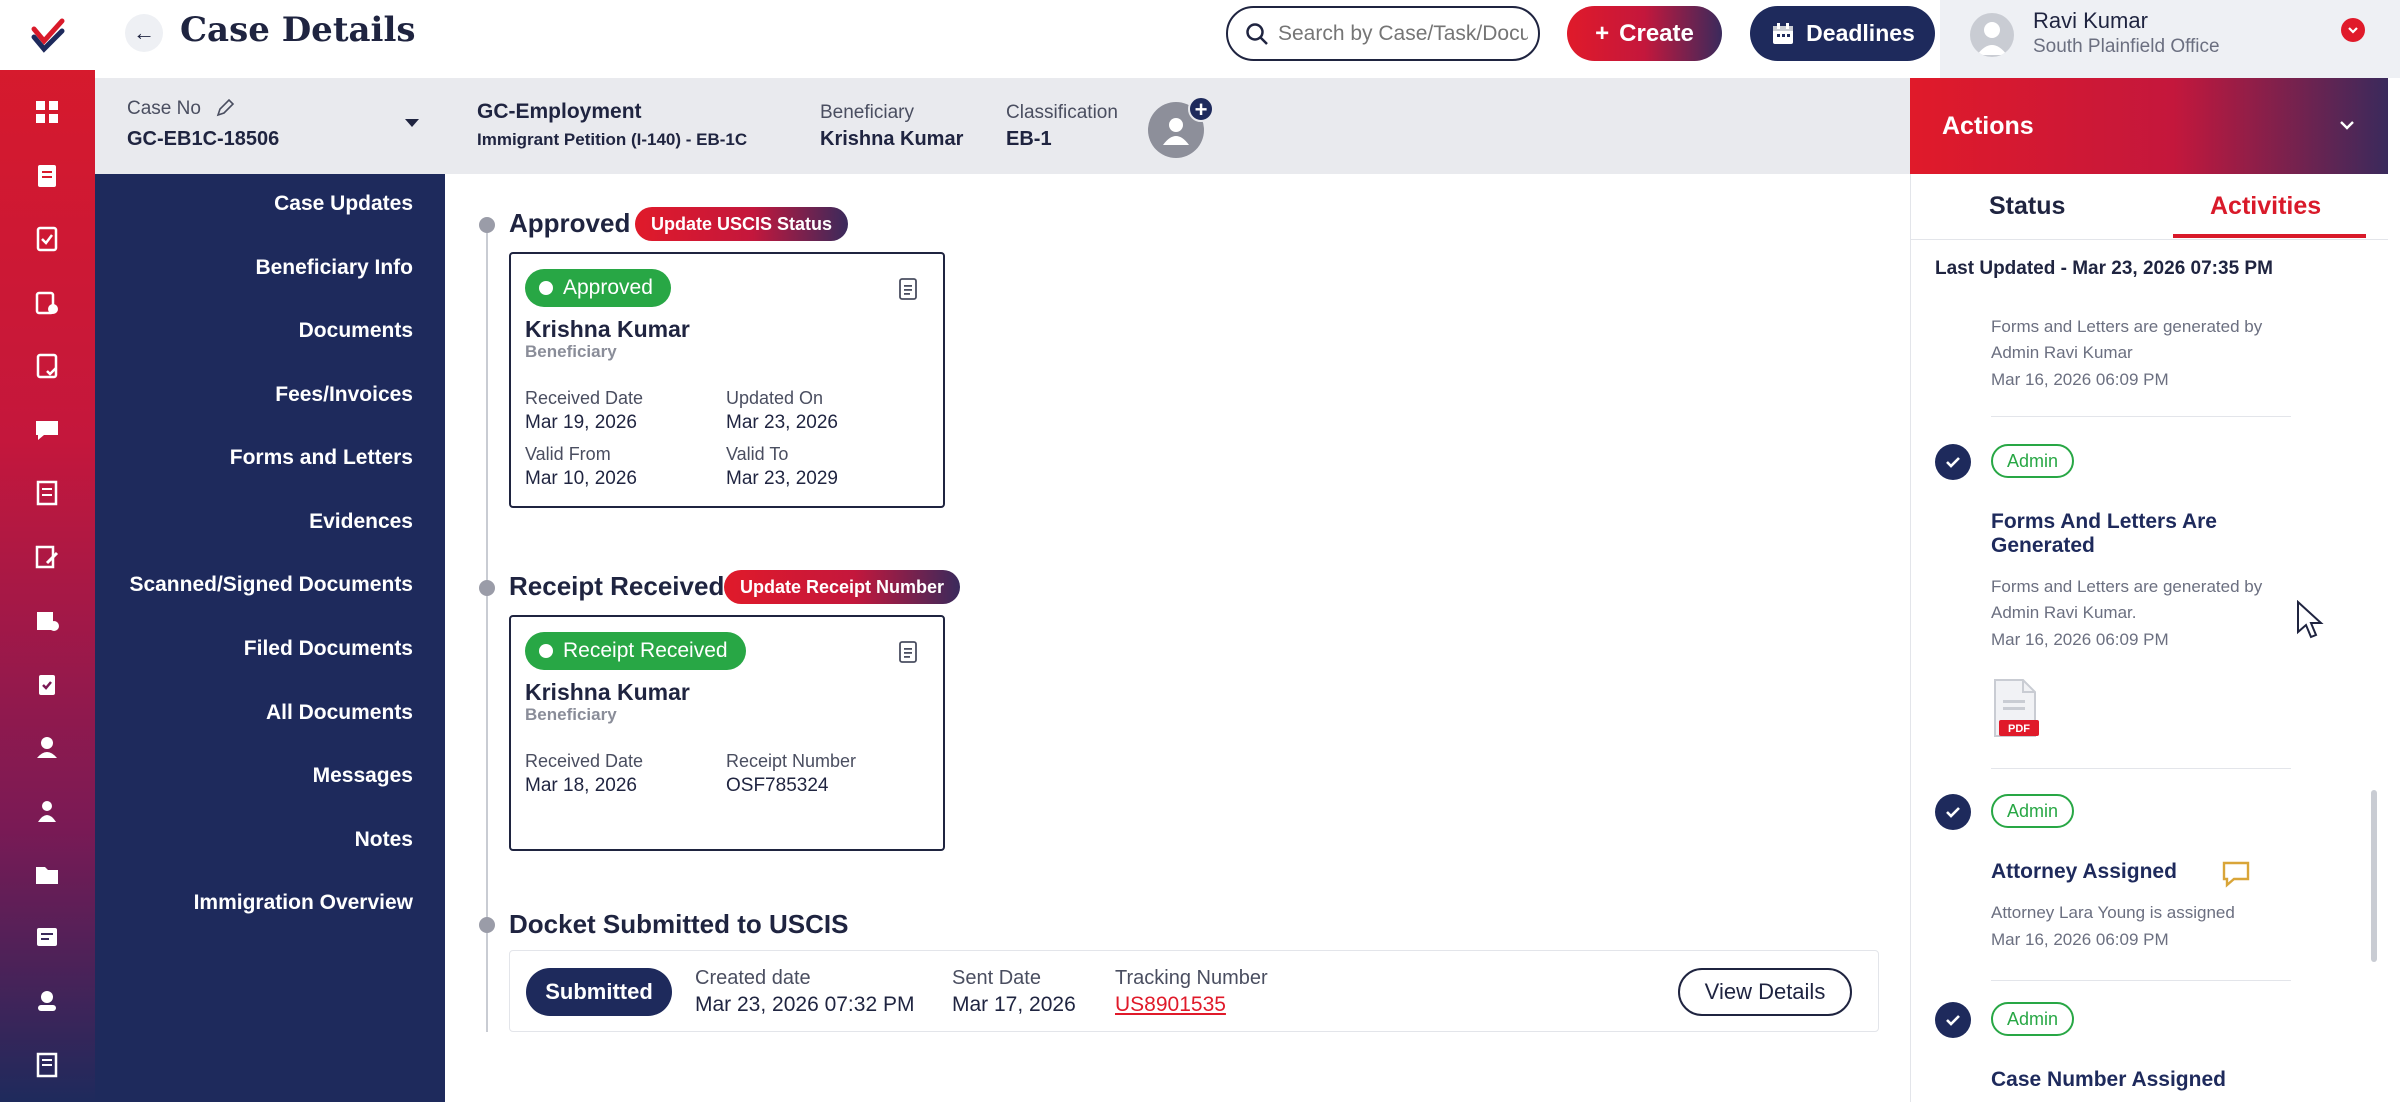 This screenshot has width=2400, height=1102. Describe the element at coordinates (321, 458) in the screenshot. I see `sidebar-item-forms-letters: Forms and Letters` at that location.